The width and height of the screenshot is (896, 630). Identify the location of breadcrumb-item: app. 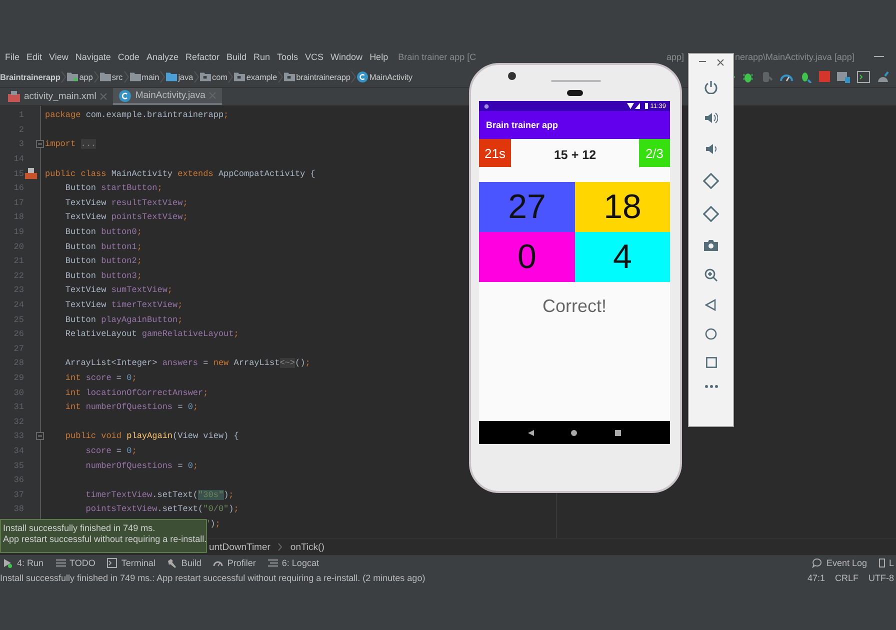
(86, 77).